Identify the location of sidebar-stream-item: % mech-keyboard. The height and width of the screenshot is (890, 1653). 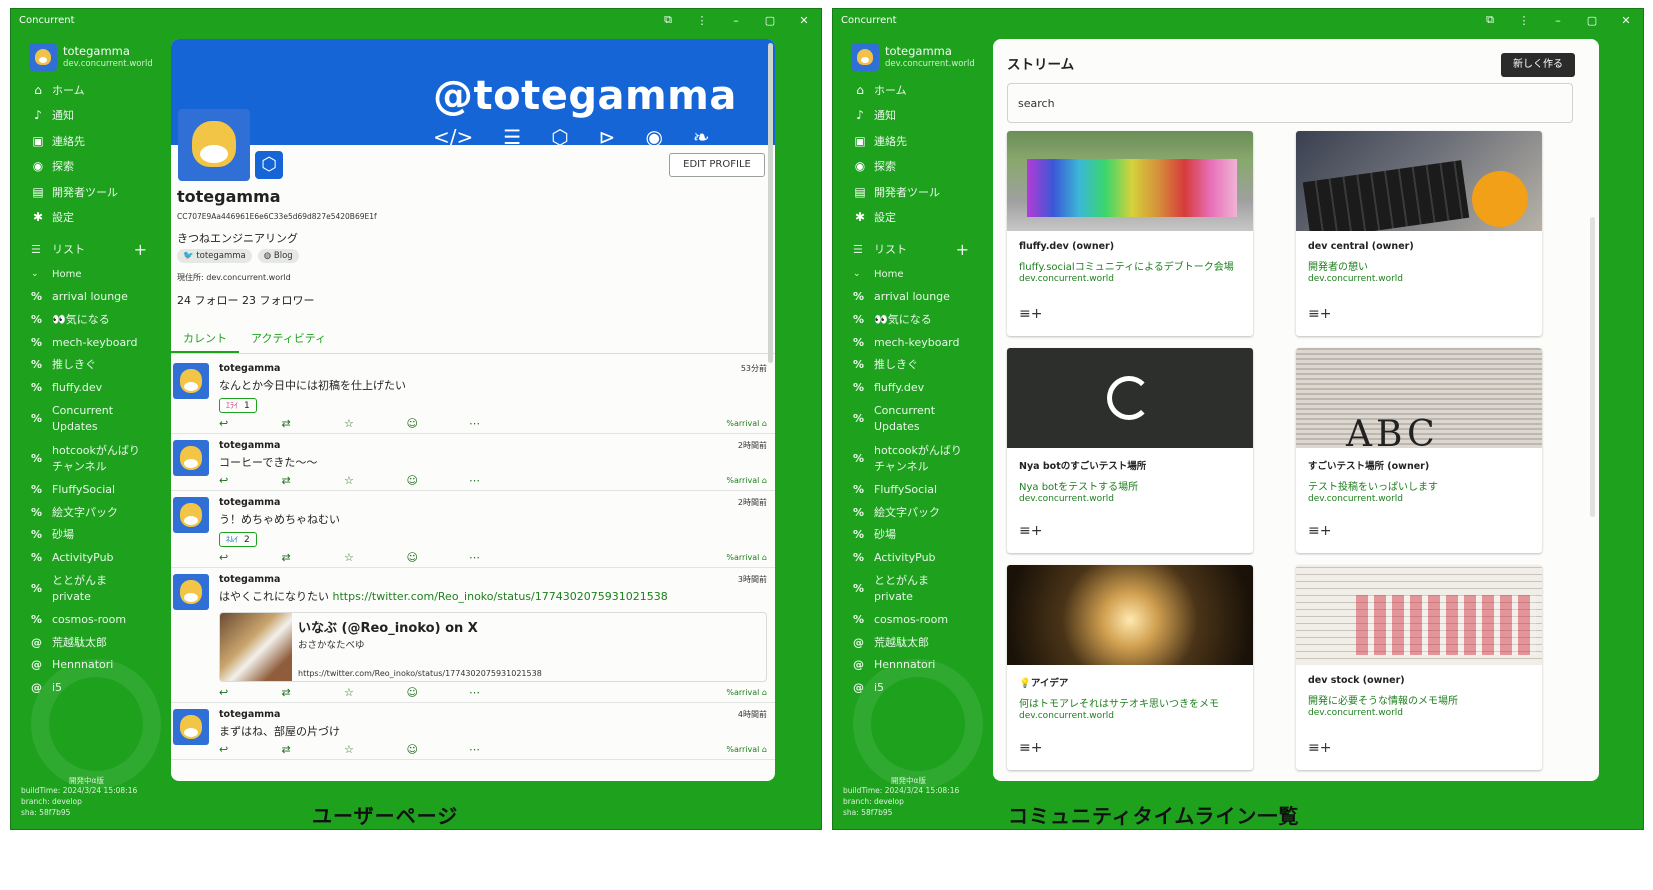
(95, 342).